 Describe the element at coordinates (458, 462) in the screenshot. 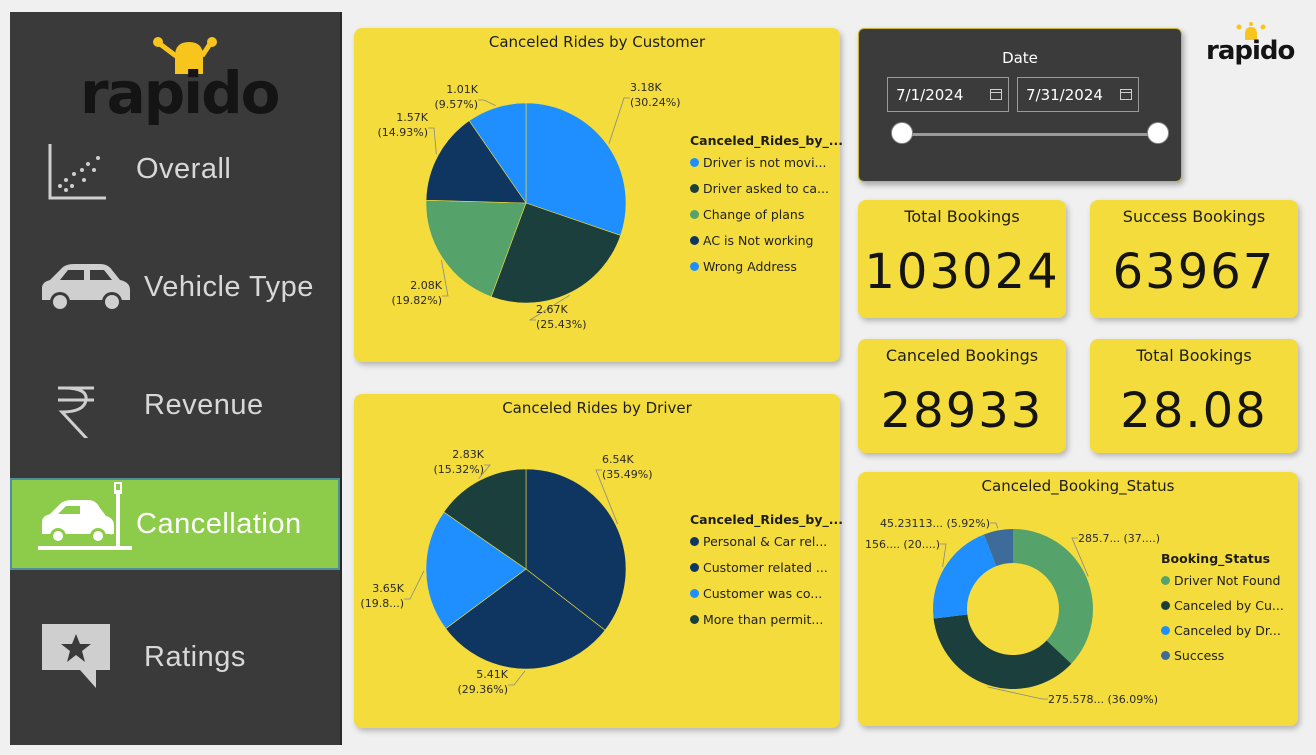

I see `data-label: 2.83K (15.32%)` at that location.